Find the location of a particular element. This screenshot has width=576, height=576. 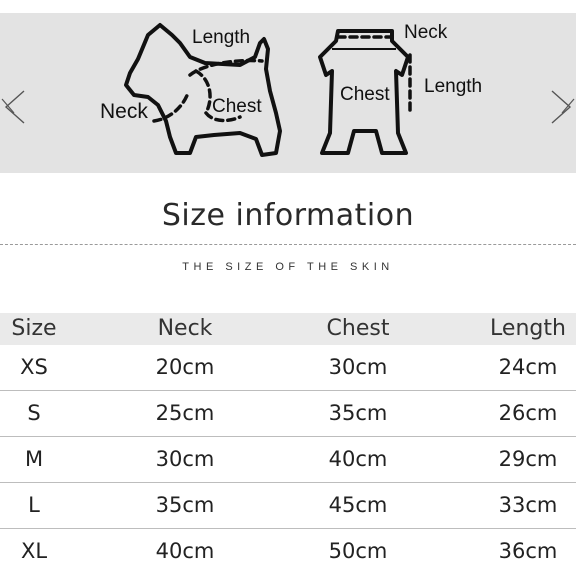

garment-length-label: Length is located at coordinates (453, 86).